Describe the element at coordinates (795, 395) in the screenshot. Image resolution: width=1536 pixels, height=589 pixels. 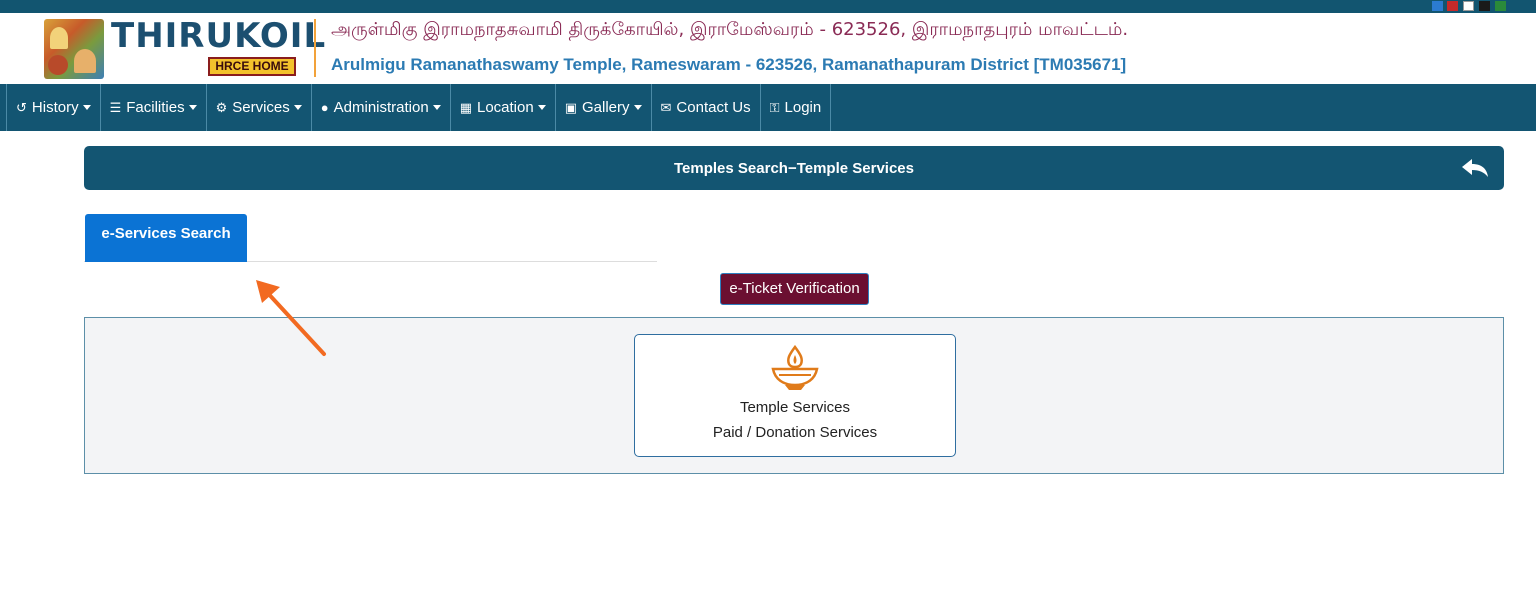
I see `temple-services-card: Temple Services Paid / Donation Services` at that location.